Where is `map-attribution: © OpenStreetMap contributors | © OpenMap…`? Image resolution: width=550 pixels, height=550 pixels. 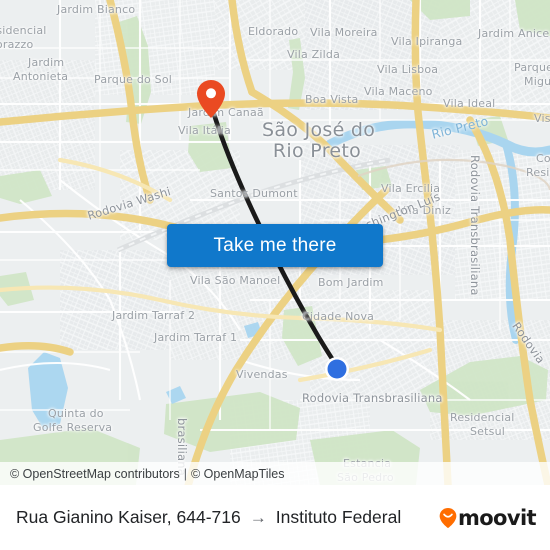 map-attribution: © OpenStreetMap contributors | © OpenMap… is located at coordinates (275, 473).